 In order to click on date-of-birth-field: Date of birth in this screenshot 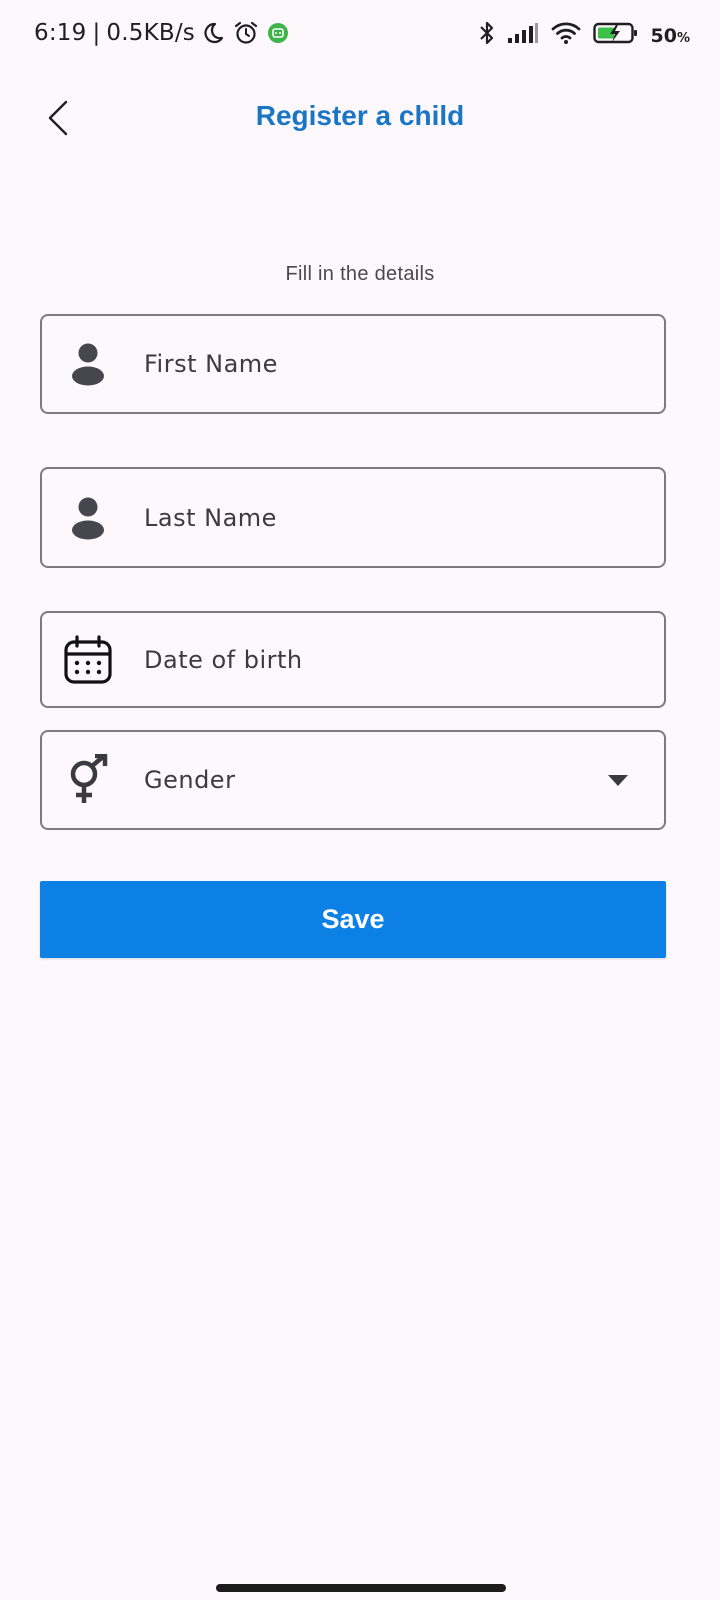, I will do `click(353, 659)`.